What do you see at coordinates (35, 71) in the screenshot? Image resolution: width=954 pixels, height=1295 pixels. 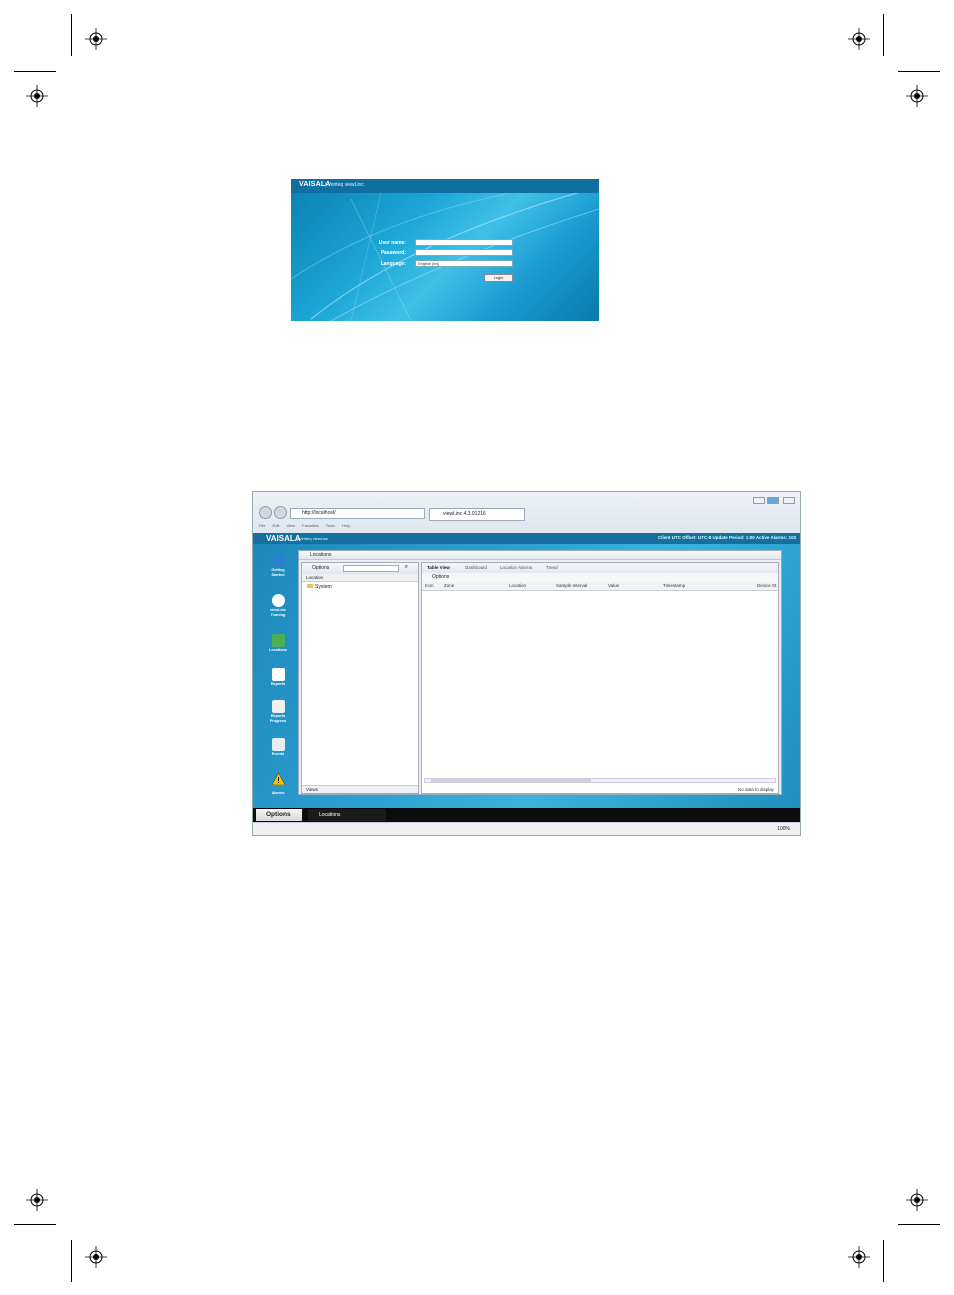 I see `crop-mark-top-left-h` at bounding box center [35, 71].